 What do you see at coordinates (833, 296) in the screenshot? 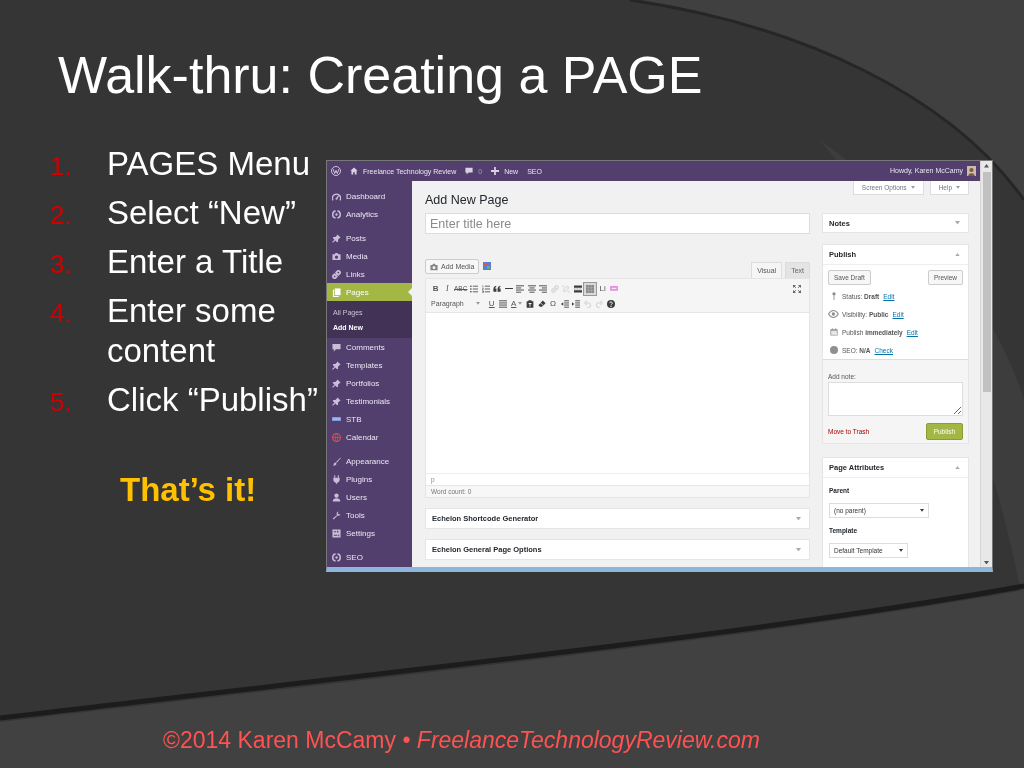
I see `pin-icon` at bounding box center [833, 296].